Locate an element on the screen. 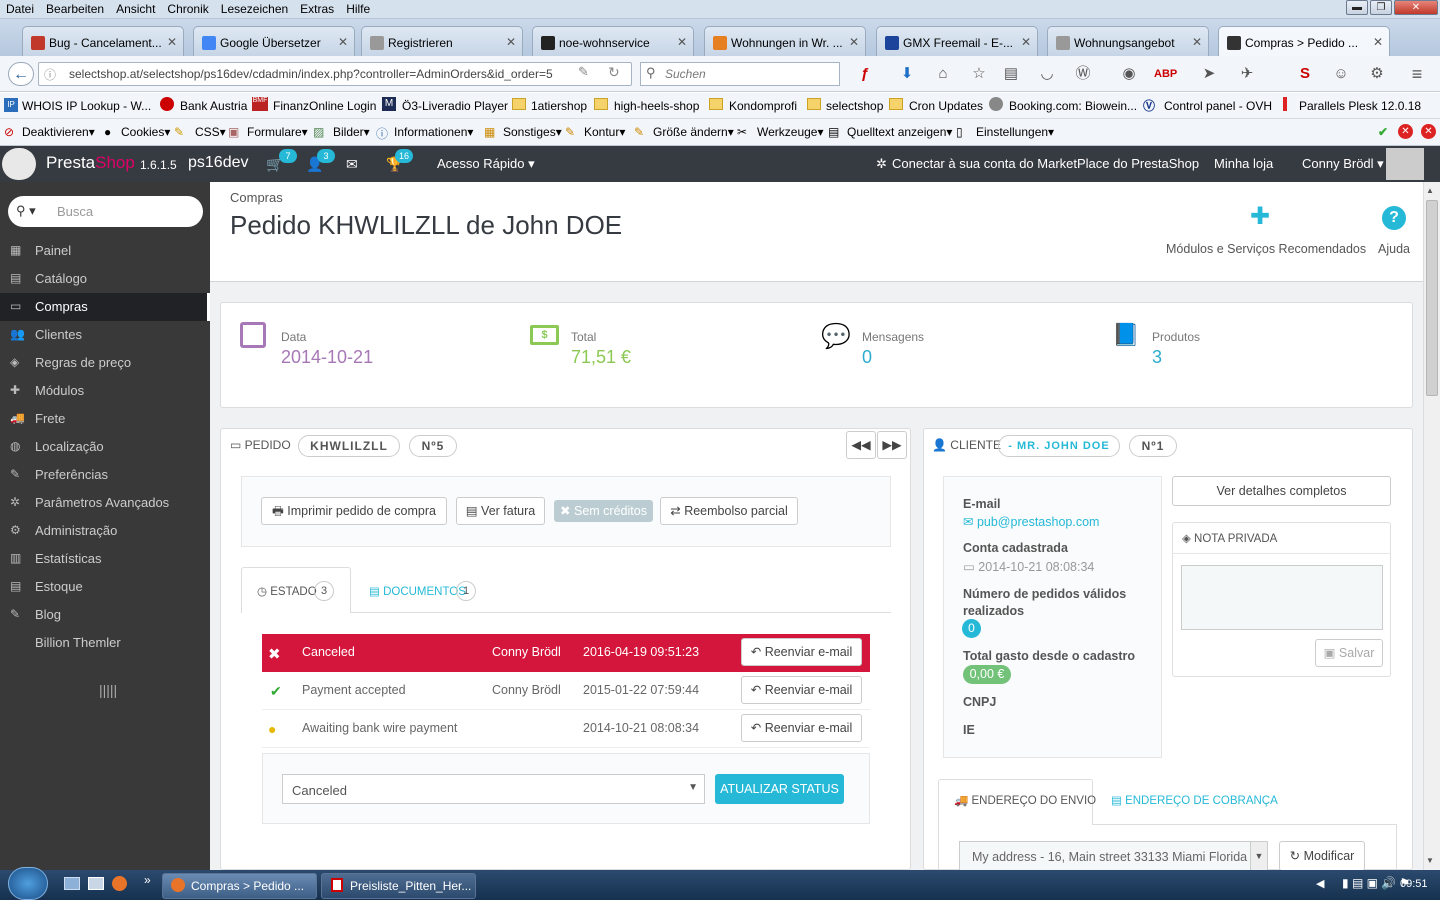  menu-bearbeiten: Bearbeiten is located at coordinates (75, 8).